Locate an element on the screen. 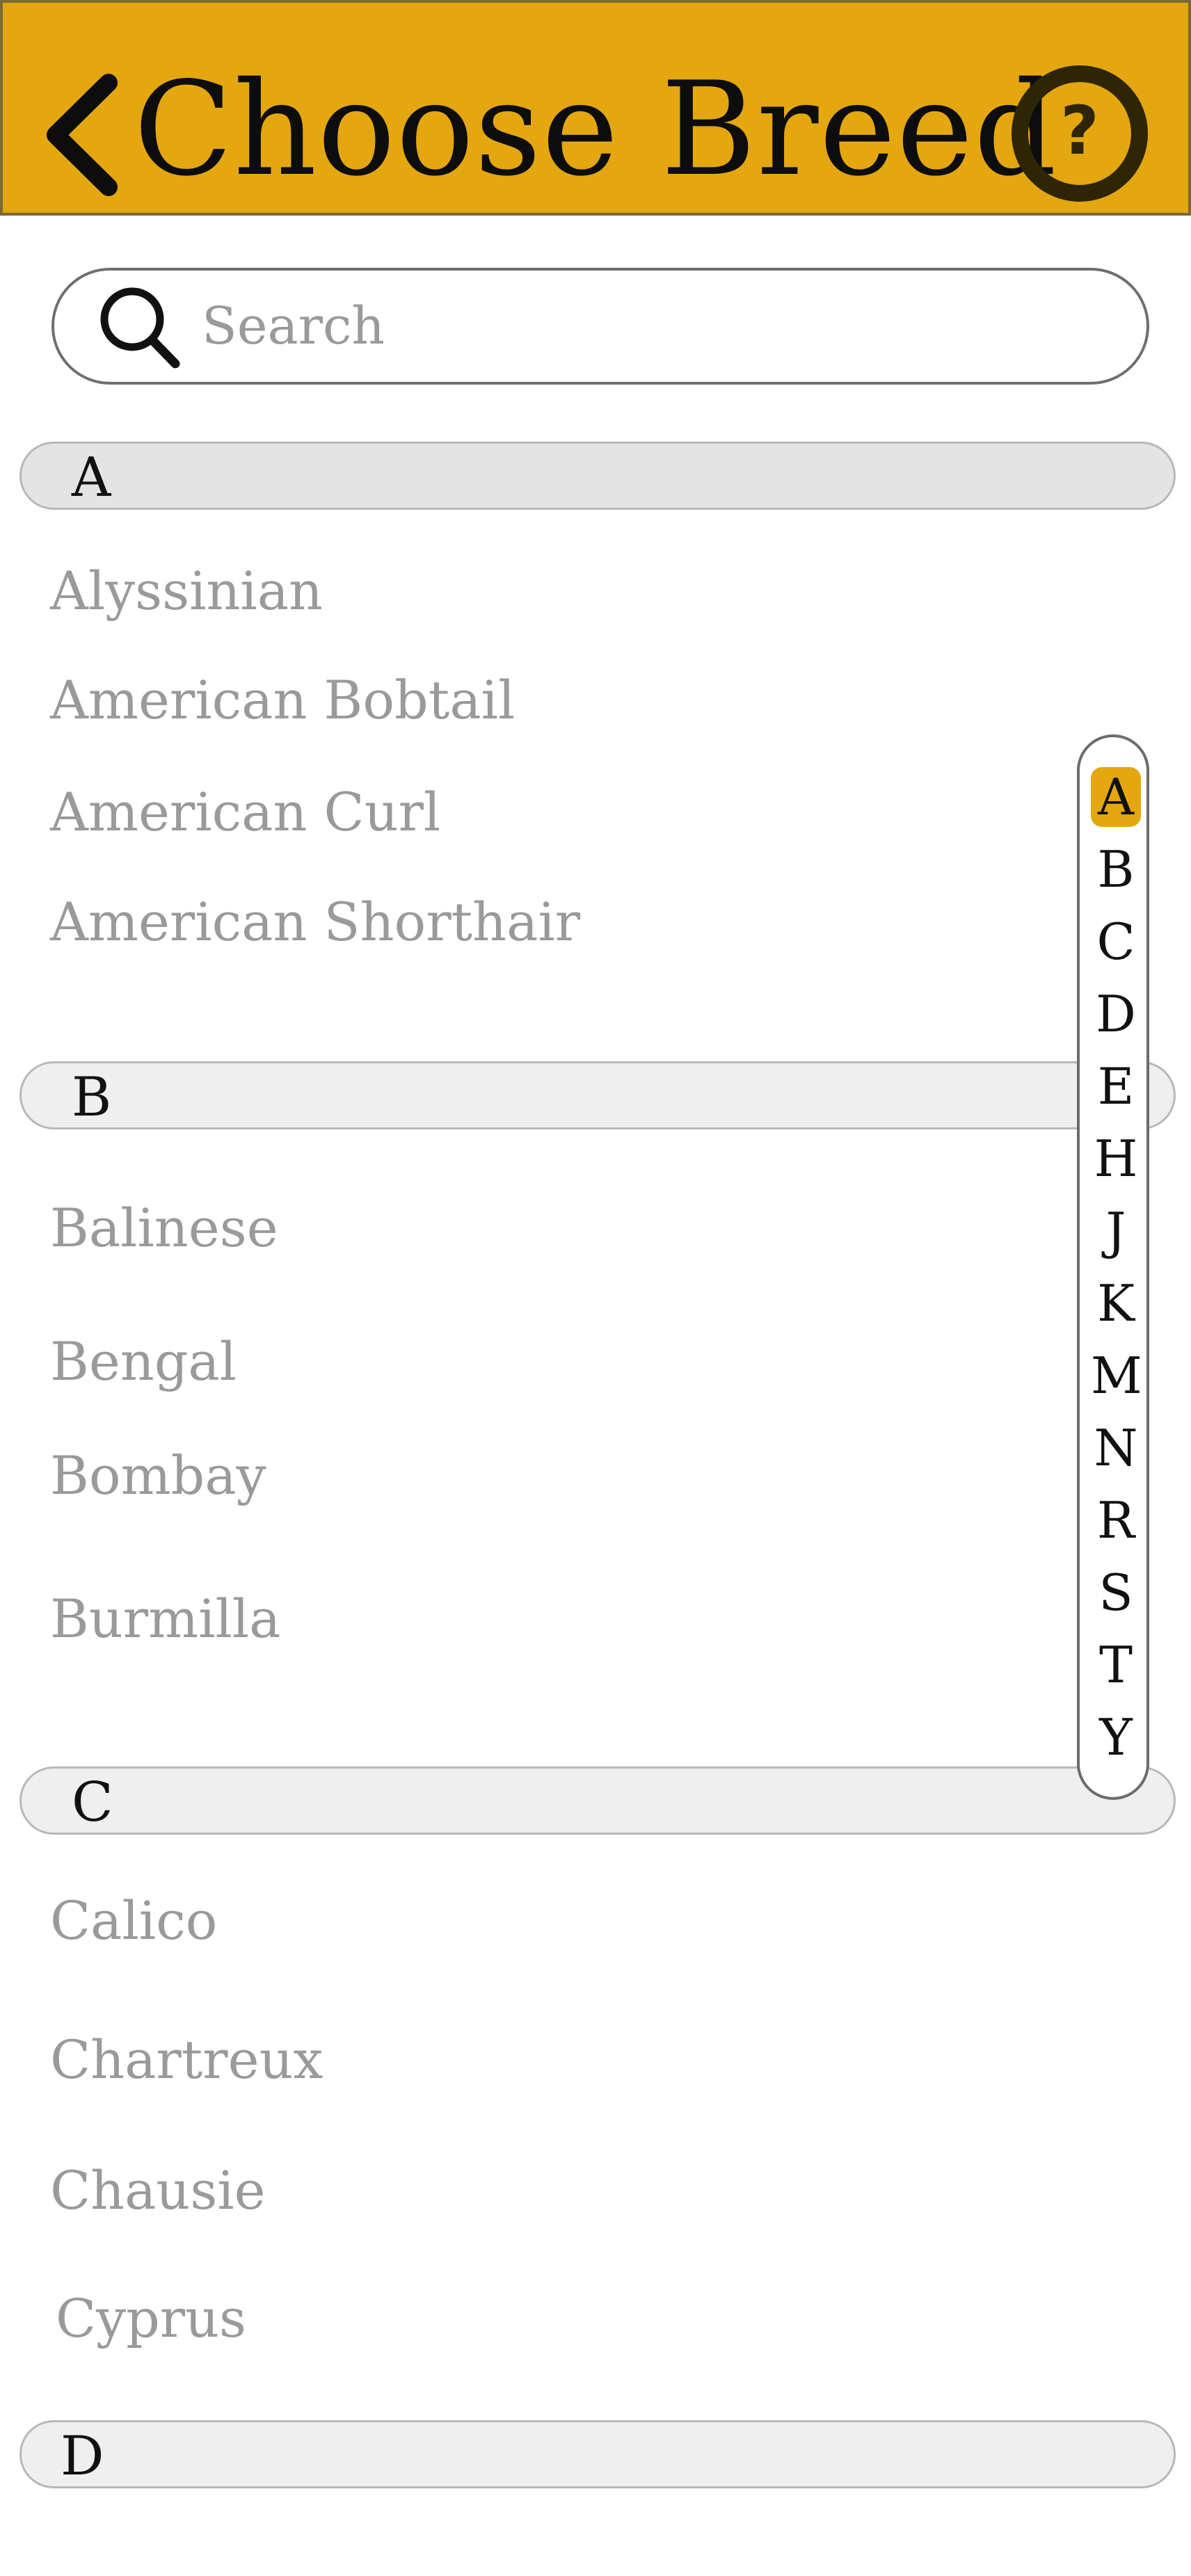 This screenshot has width=1191, height=2576. breed-item: Cyprus is located at coordinates (151, 2318).